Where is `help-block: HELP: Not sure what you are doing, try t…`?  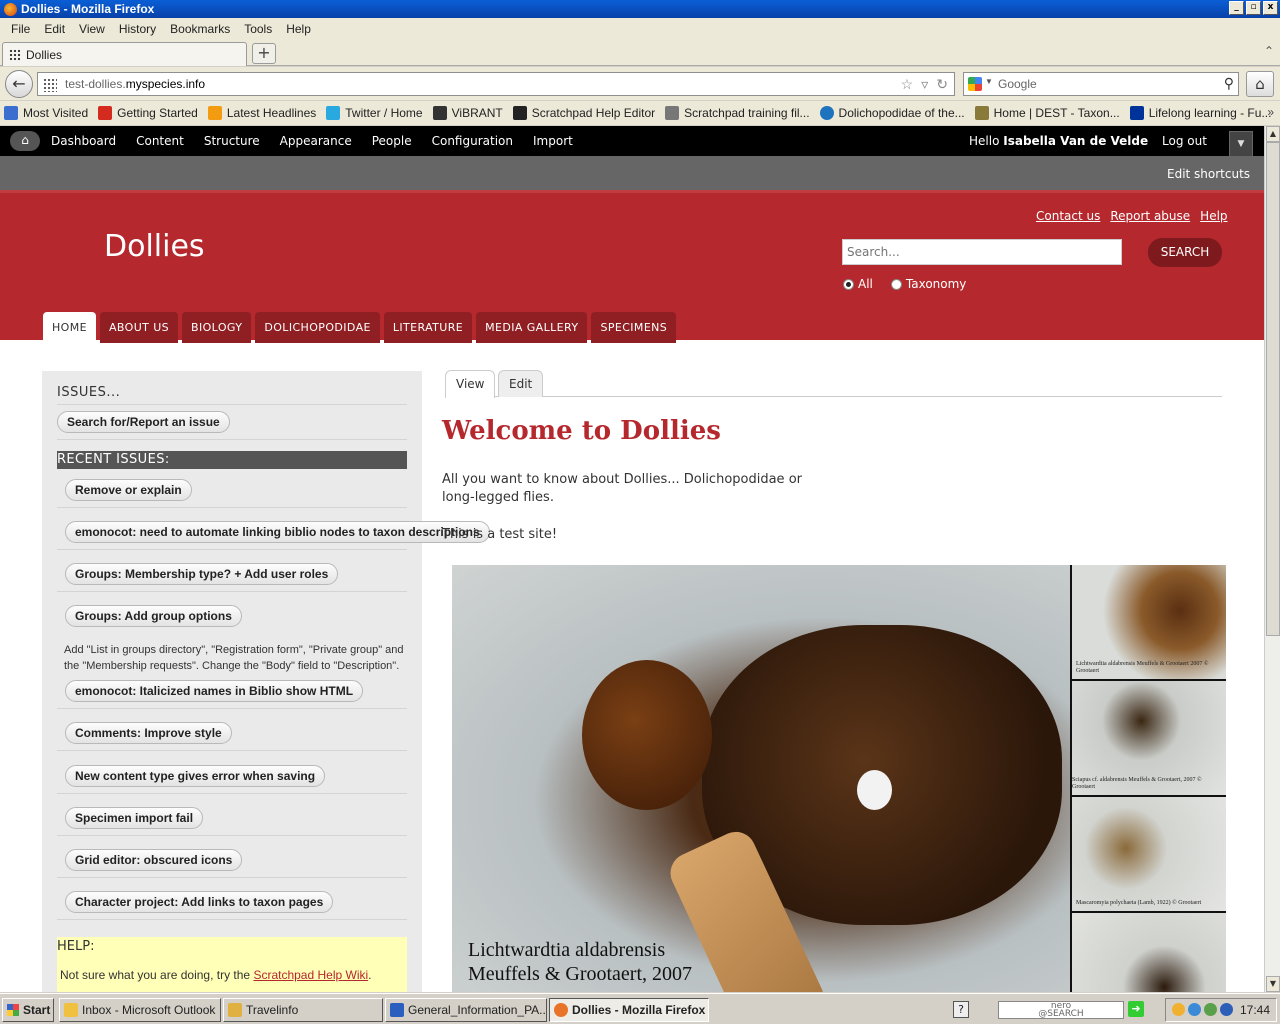
help-block: HELP: Not sure what you are doing, try t… is located at coordinates (232, 964).